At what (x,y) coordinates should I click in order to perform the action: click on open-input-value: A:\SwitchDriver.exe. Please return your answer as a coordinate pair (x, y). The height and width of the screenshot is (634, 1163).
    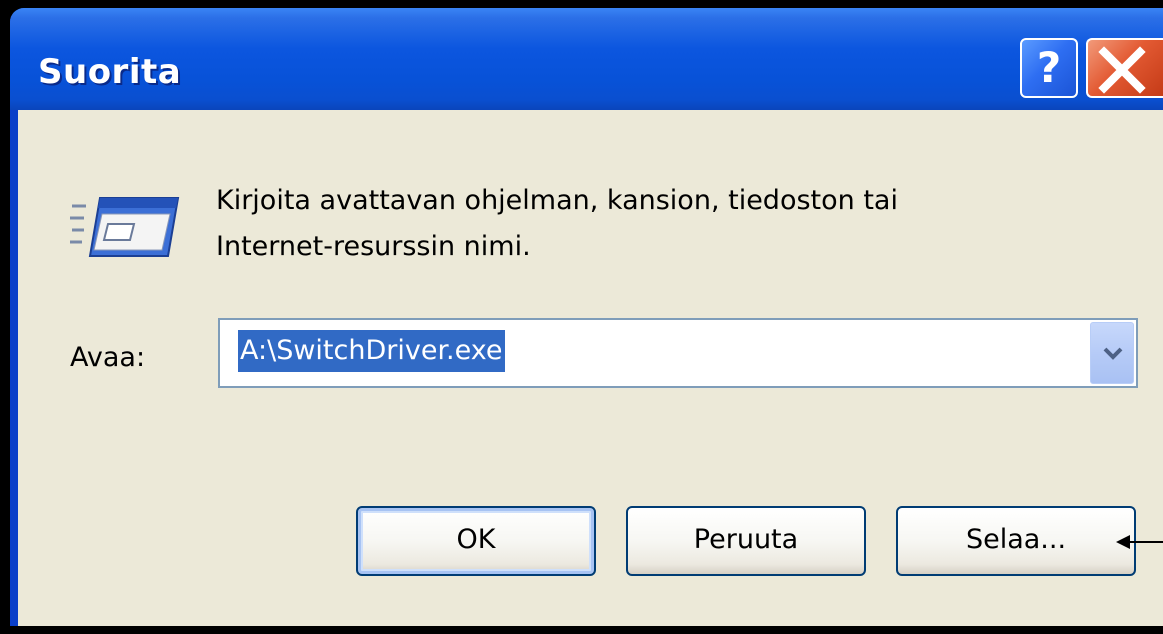
    Looking at the image, I should click on (371, 351).